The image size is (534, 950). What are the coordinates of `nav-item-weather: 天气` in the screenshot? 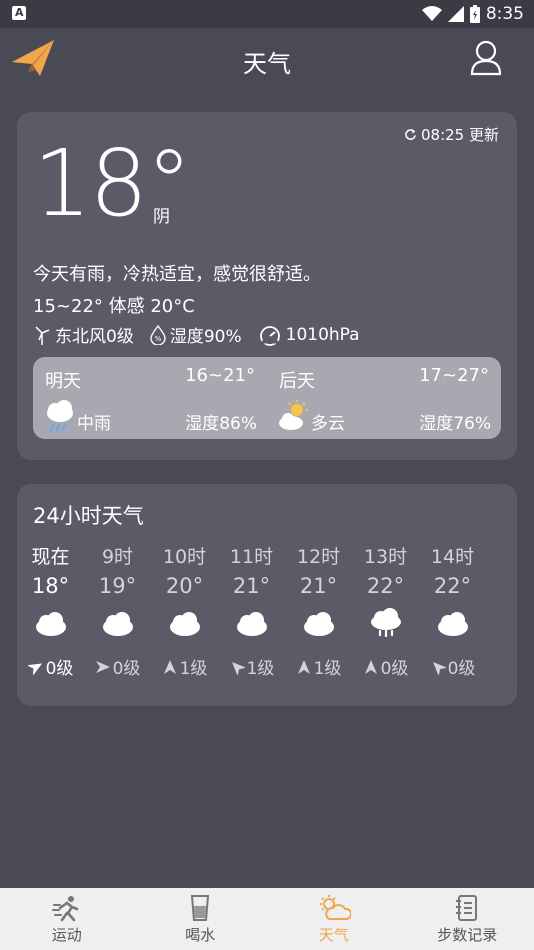 It's located at (334, 919).